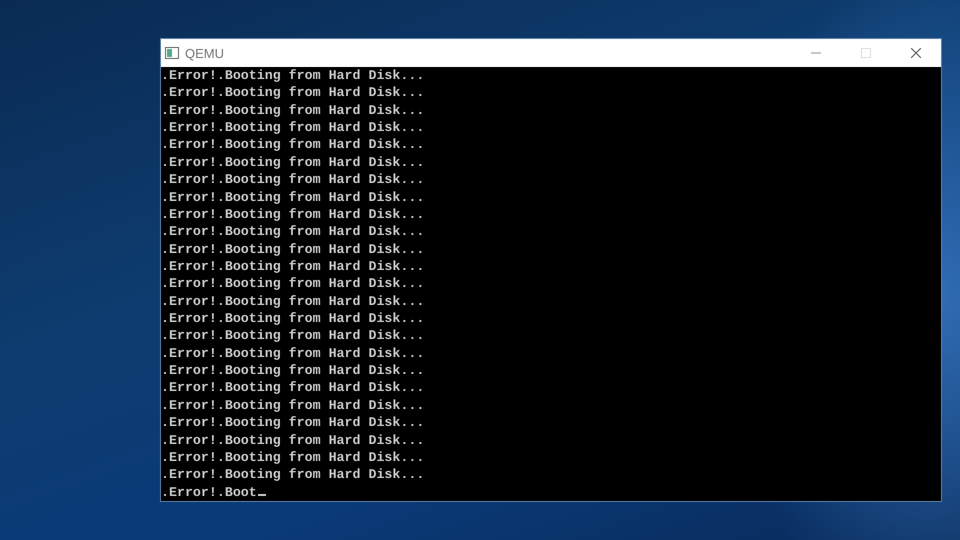 The image size is (960, 540). What do you see at coordinates (916, 53) in the screenshot?
I see `close-icon` at bounding box center [916, 53].